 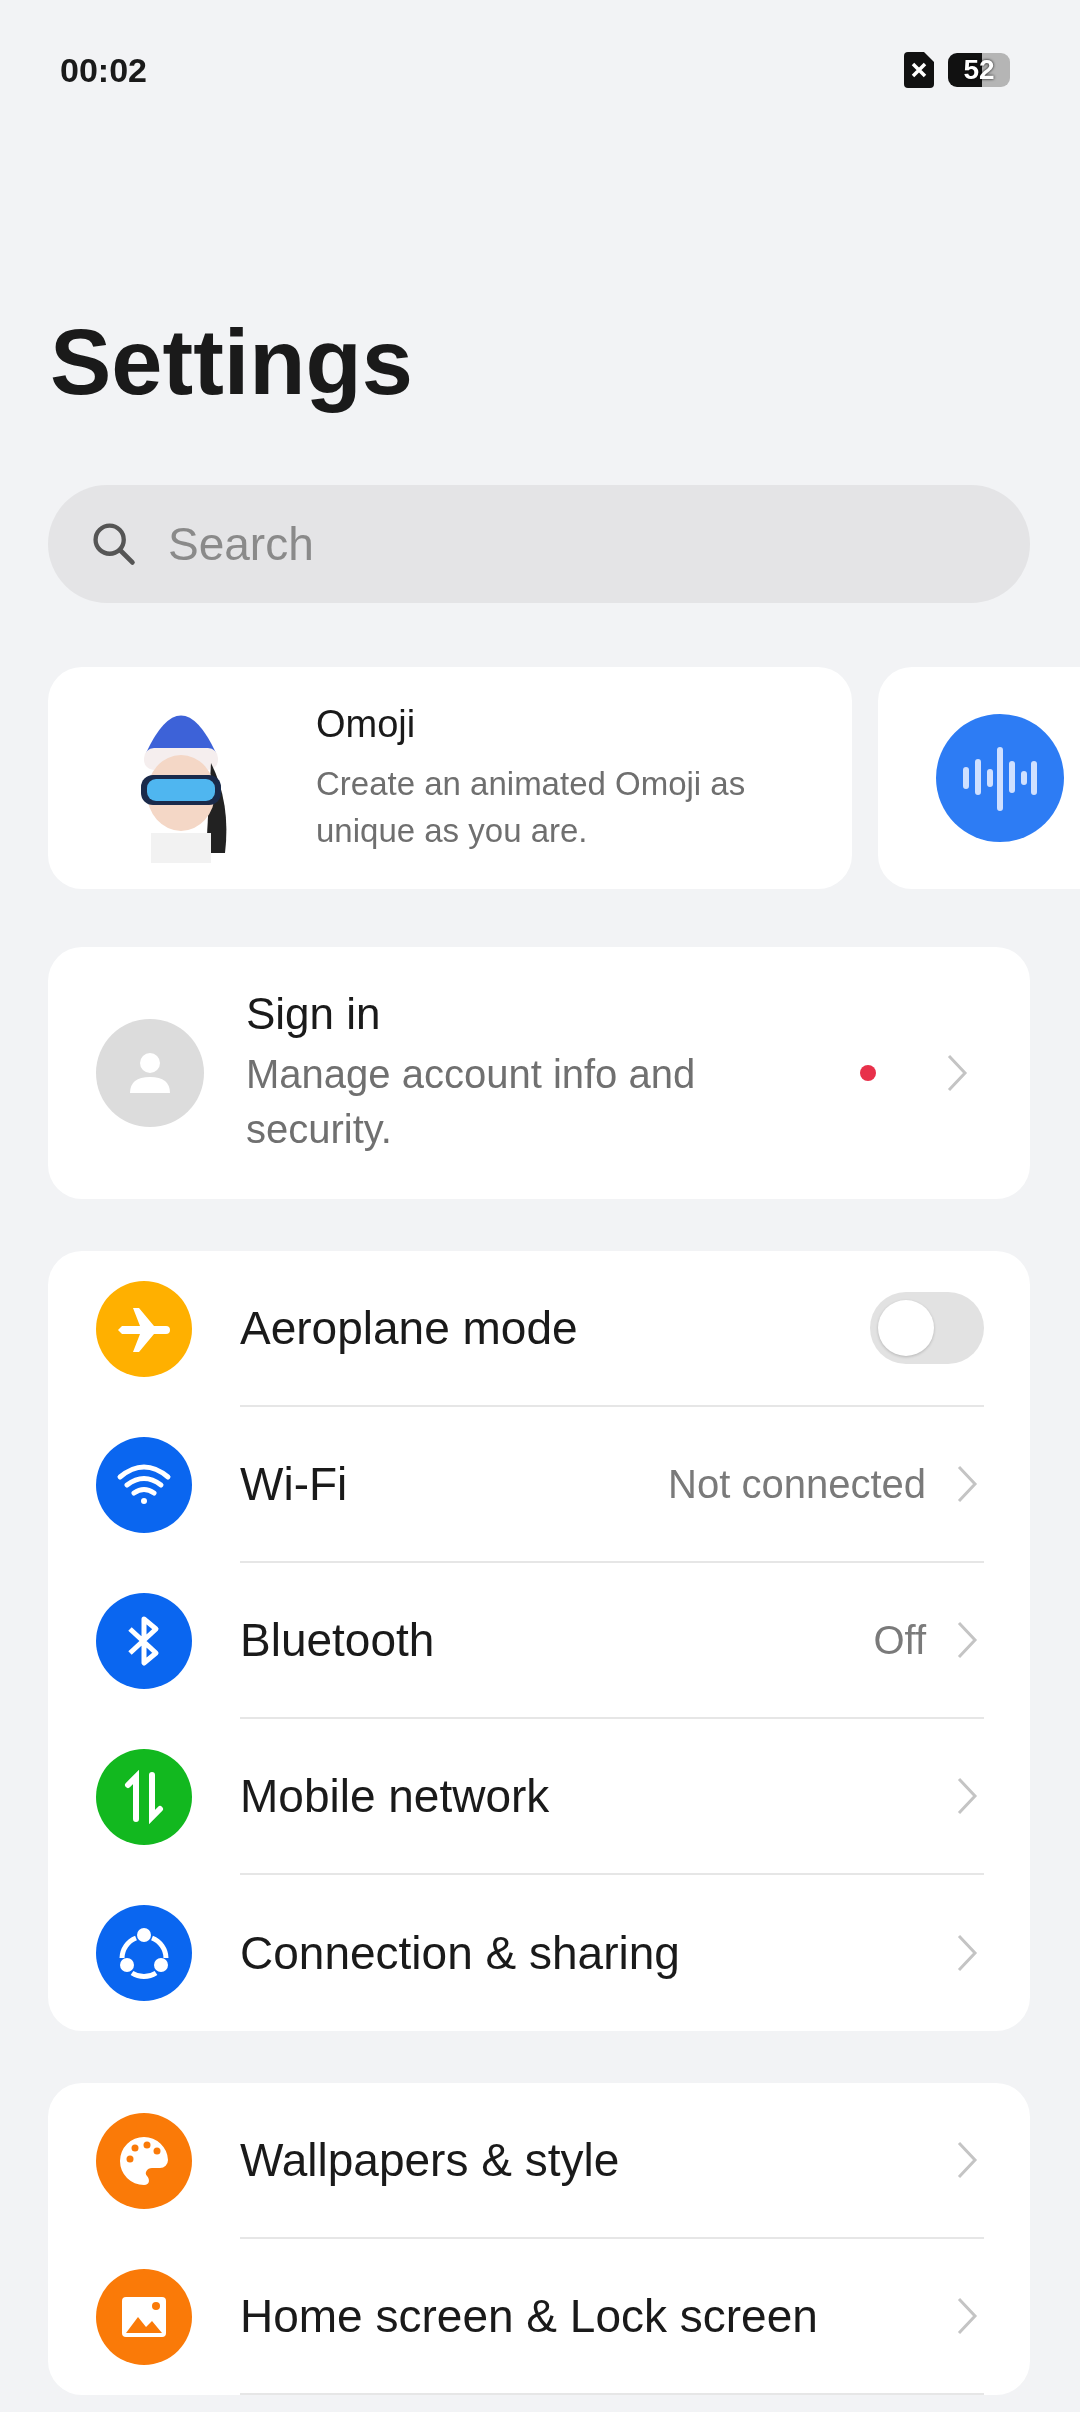 I want to click on settings-row: Mobile network, so click(x=540, y=1797).